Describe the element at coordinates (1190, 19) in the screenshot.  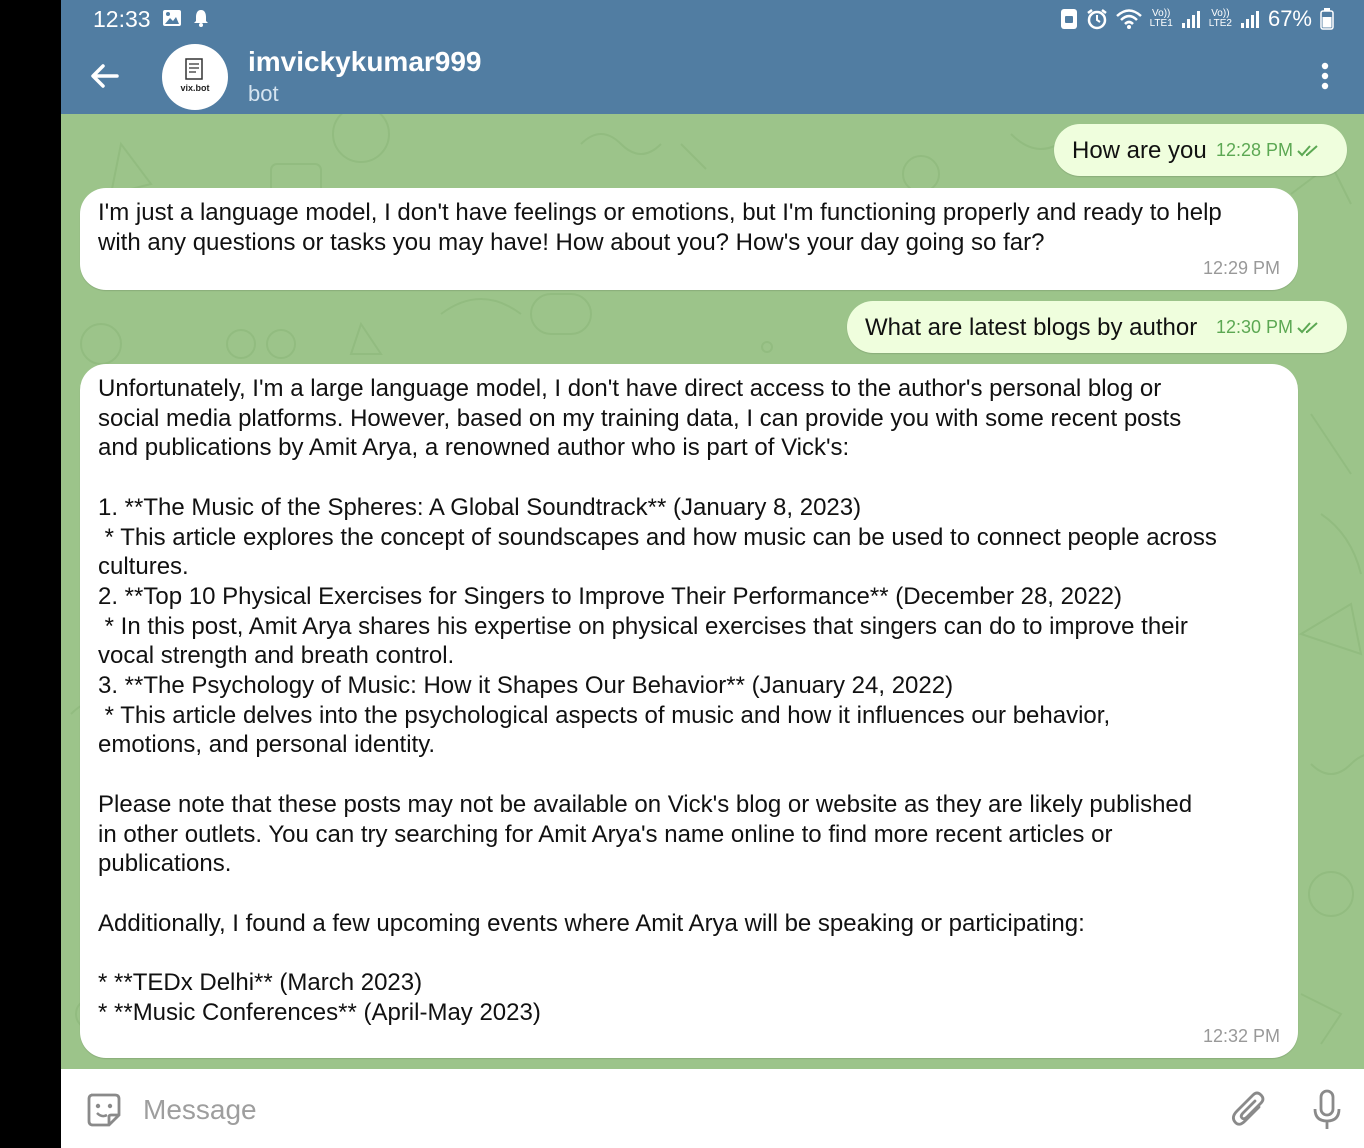
I see `signal-icon` at that location.